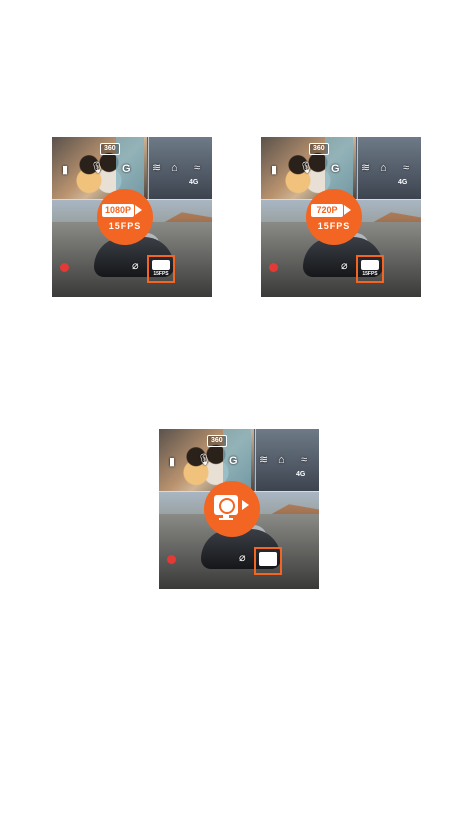 Image resolution: width=473 pixels, height=820 pixels. I want to click on dashcam-screen-timelapse: 360 ▮ 🎙 G ≋ ⌂ ≈ 4G ⌀, so click(239, 509).